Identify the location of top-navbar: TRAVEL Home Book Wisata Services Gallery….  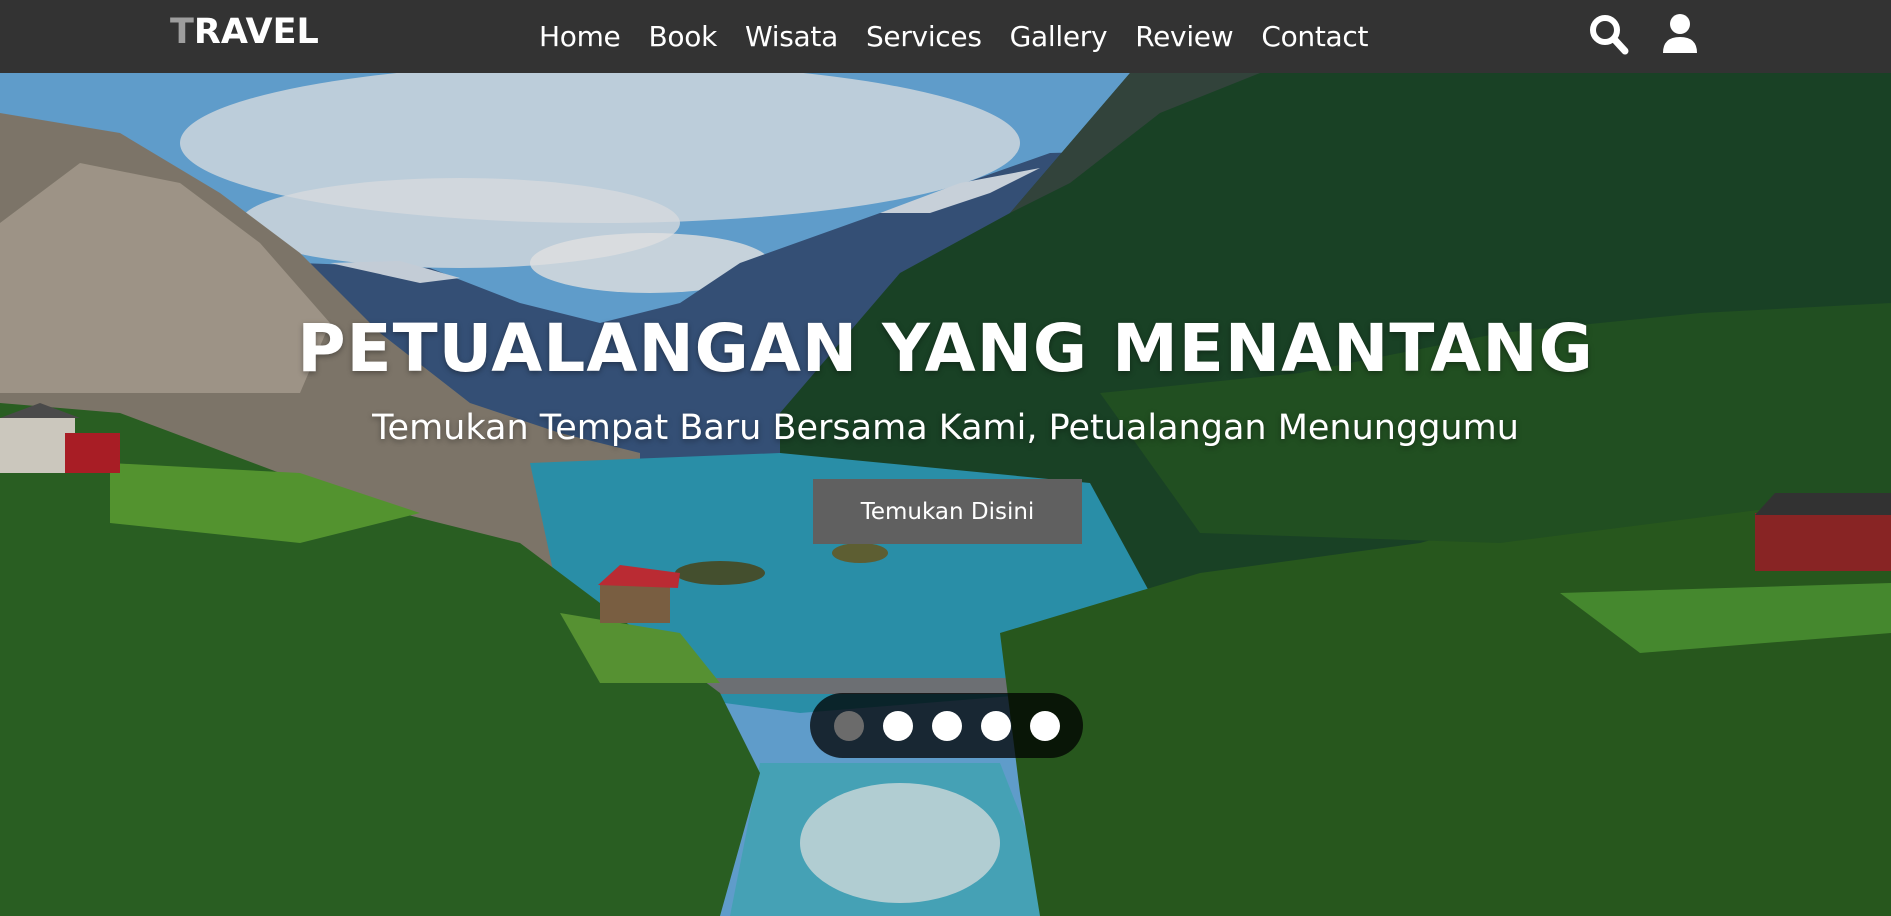
(945, 36).